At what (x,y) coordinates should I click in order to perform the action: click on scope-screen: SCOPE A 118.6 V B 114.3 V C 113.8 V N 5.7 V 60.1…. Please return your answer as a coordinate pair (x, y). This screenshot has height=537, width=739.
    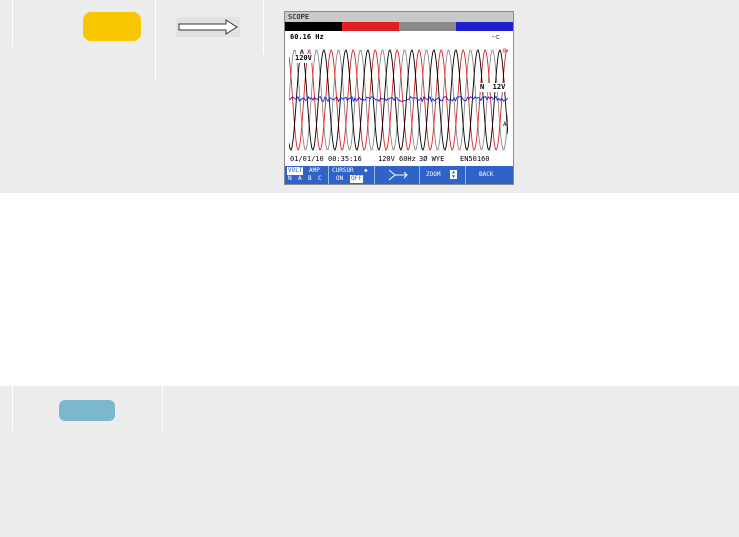
    Looking at the image, I should click on (399, 98).